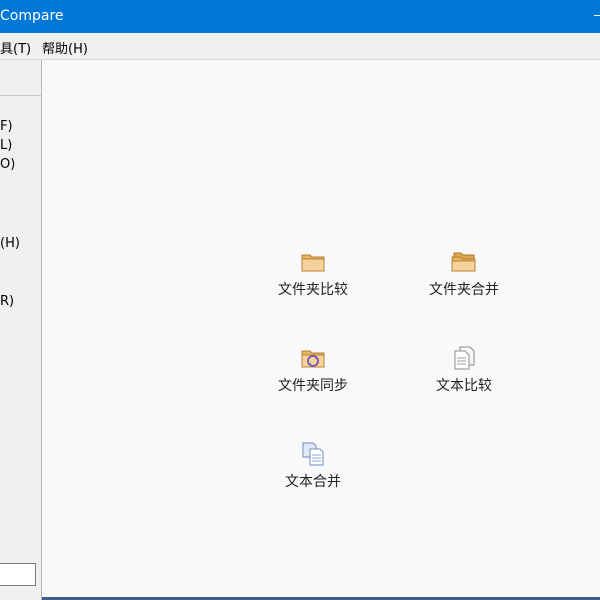  Describe the element at coordinates (464, 274) in the screenshot. I see `folder-merge-button: 文件夹合并` at that location.